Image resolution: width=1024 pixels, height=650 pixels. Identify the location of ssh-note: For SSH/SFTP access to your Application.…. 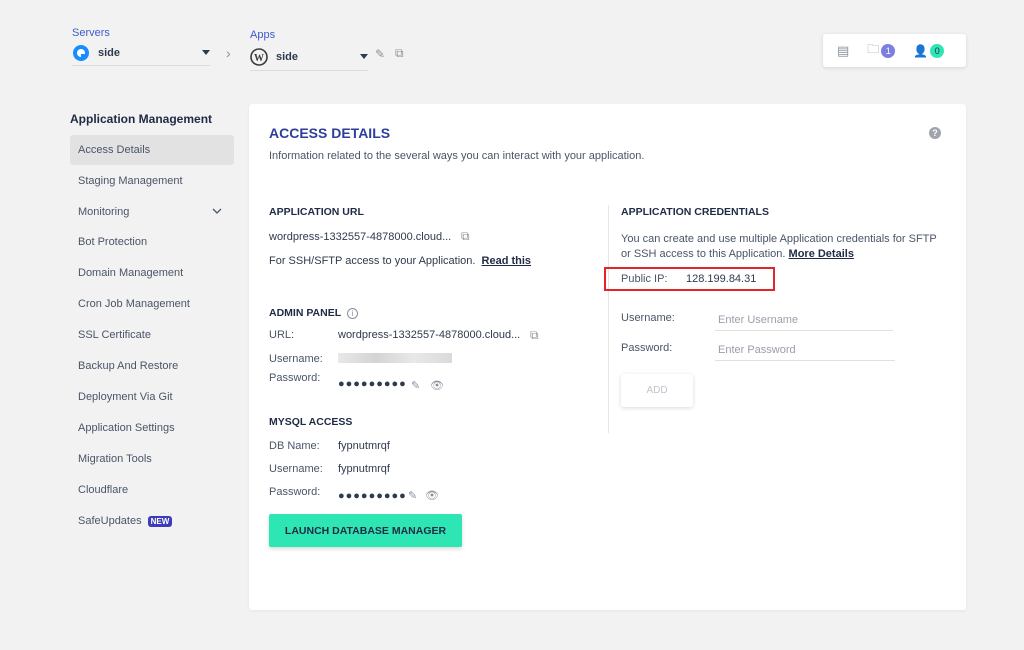
(400, 261).